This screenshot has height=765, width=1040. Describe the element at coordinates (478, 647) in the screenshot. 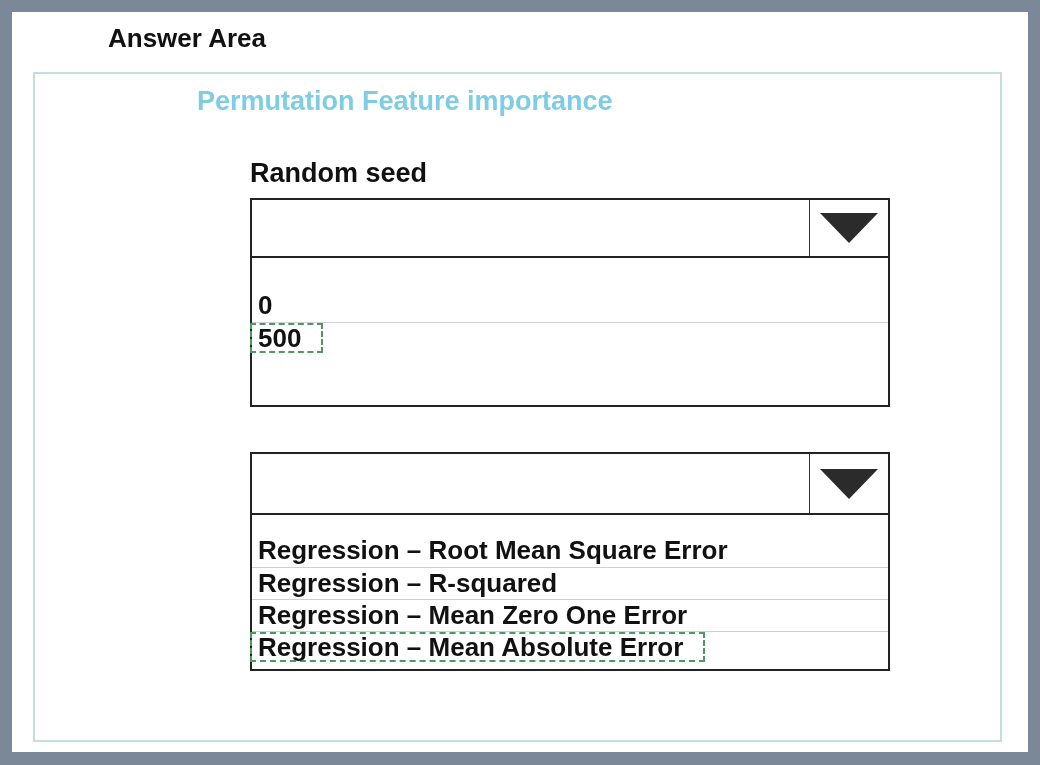

I see `dropdown-option: Regression – Mean Absolute Error` at that location.